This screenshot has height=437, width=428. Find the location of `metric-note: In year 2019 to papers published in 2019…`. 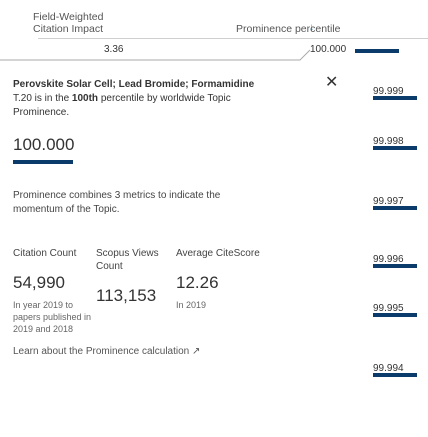

metric-note: In year 2019 to papers published in 2019… is located at coordinates (52, 317).